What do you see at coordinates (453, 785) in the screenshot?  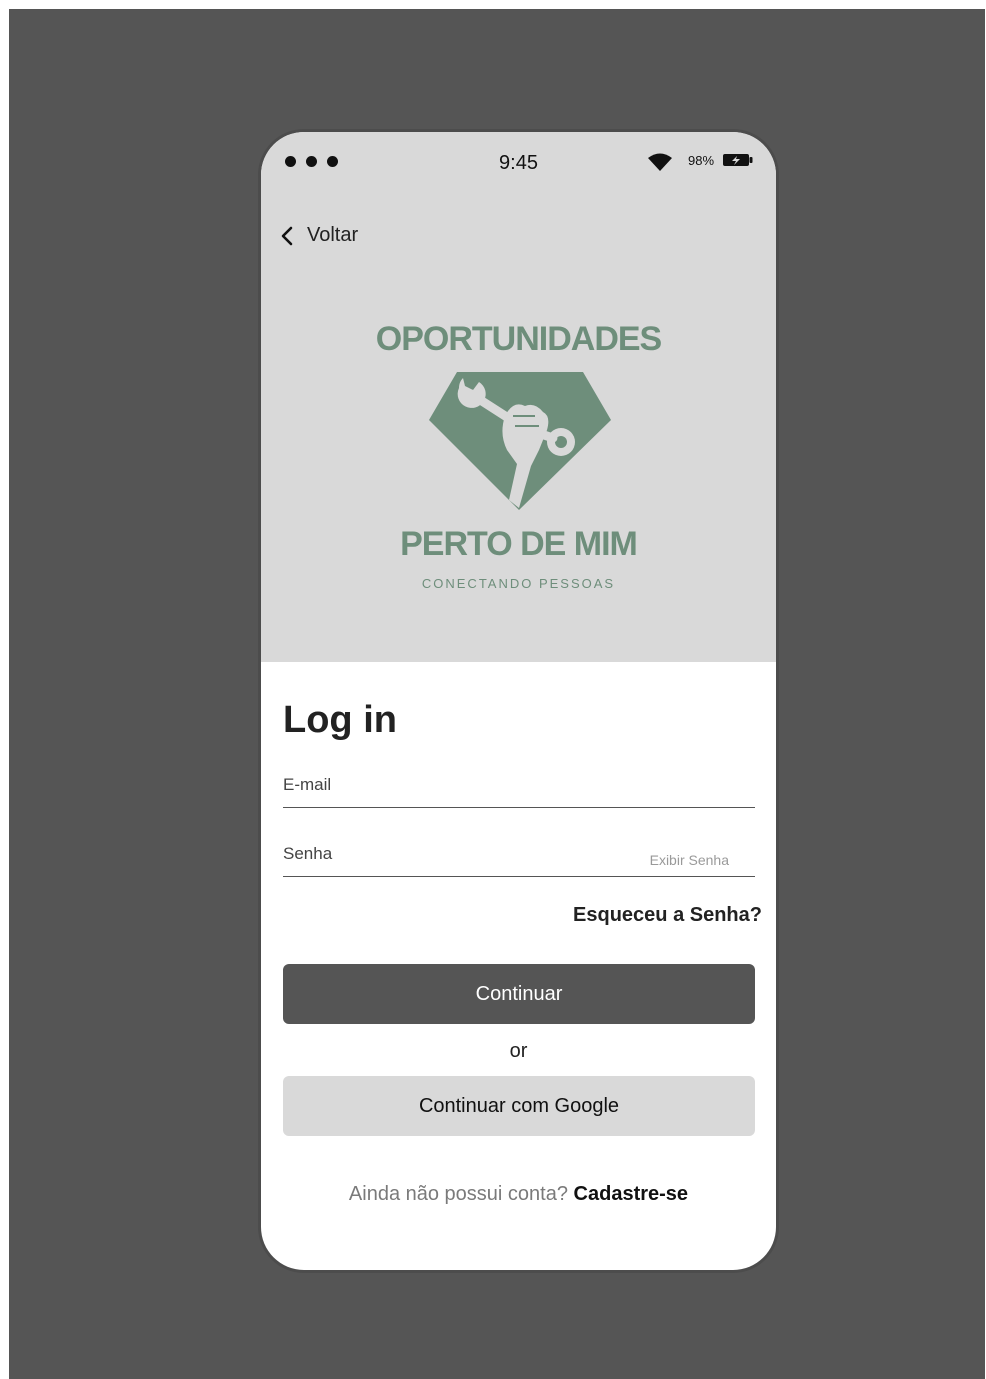 I see `email-input` at bounding box center [453, 785].